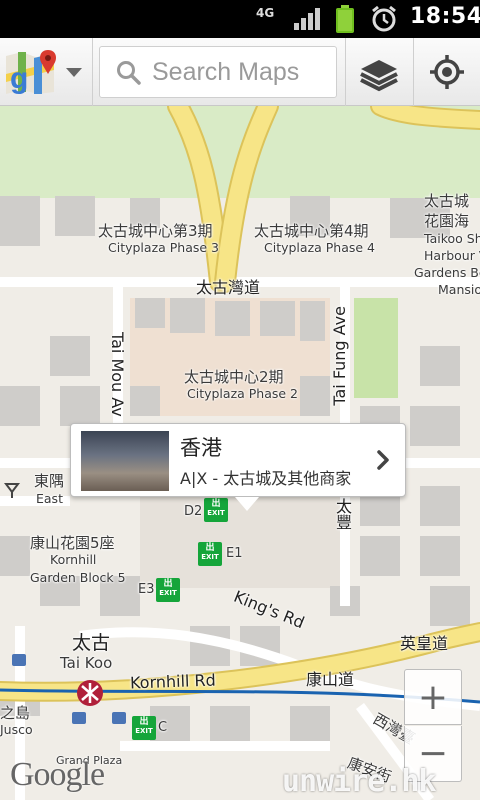 The image size is (480, 800). I want to click on my-location-button, so click(447, 72).